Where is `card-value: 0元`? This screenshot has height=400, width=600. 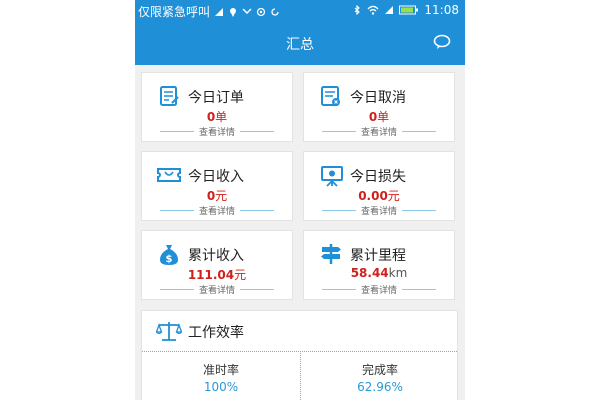 card-value: 0元 is located at coordinates (217, 196).